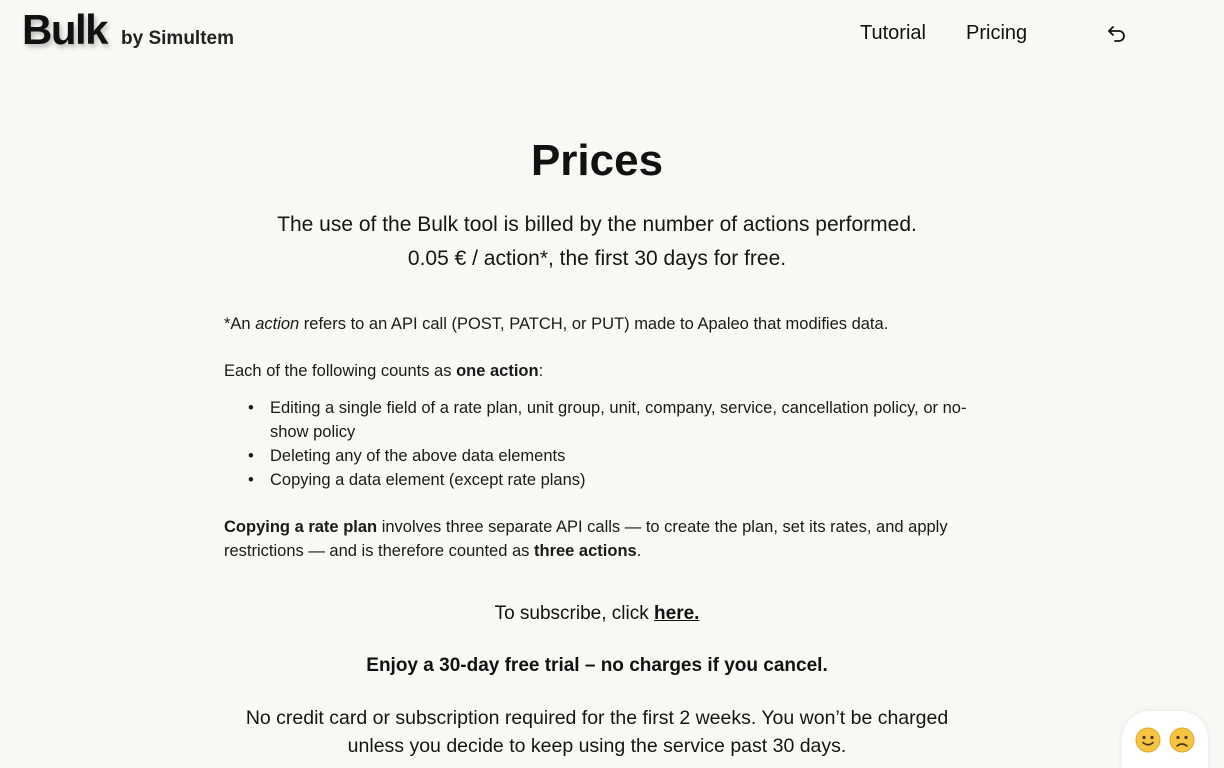 This screenshot has width=1224, height=768. I want to click on copy-bold: Copying a rate plan, so click(301, 527).